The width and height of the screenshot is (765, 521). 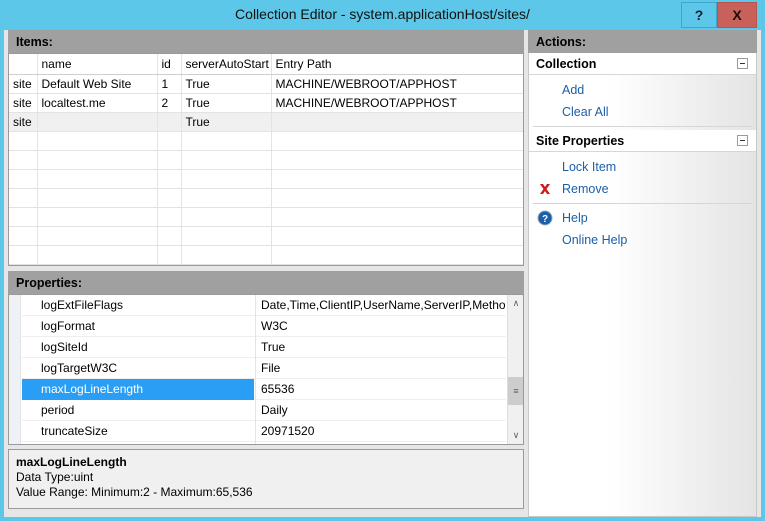 I want to click on items-col-serverautostart: serverAutoStart, so click(x=226, y=64).